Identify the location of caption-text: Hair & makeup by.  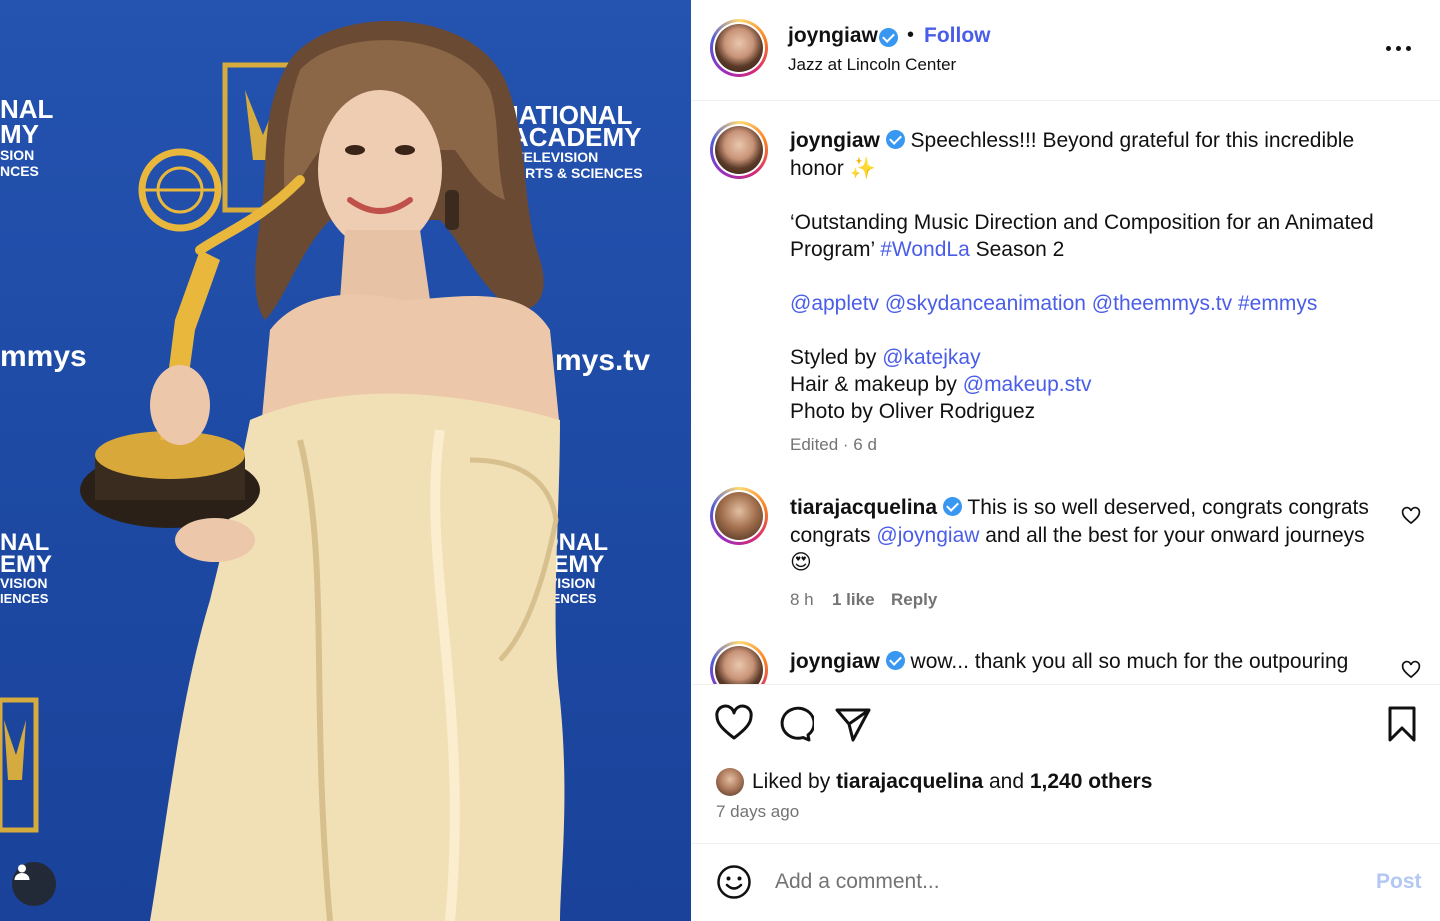
(876, 384).